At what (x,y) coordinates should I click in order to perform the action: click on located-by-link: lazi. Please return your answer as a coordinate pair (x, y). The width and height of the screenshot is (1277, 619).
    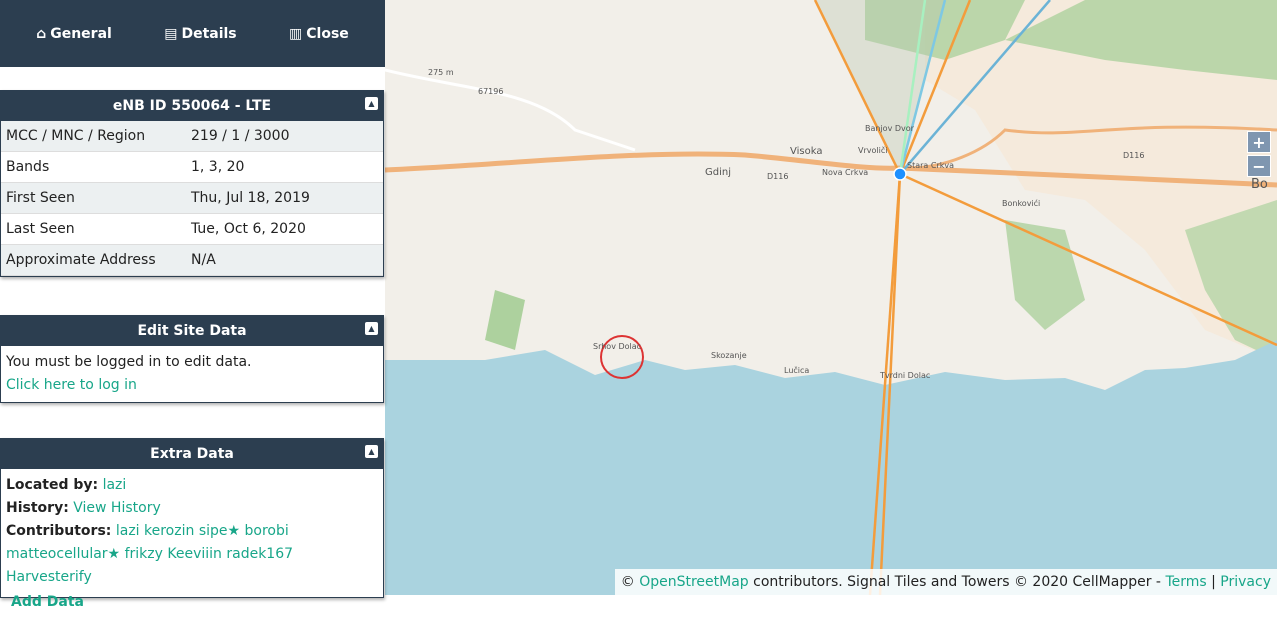
    Looking at the image, I should click on (115, 485).